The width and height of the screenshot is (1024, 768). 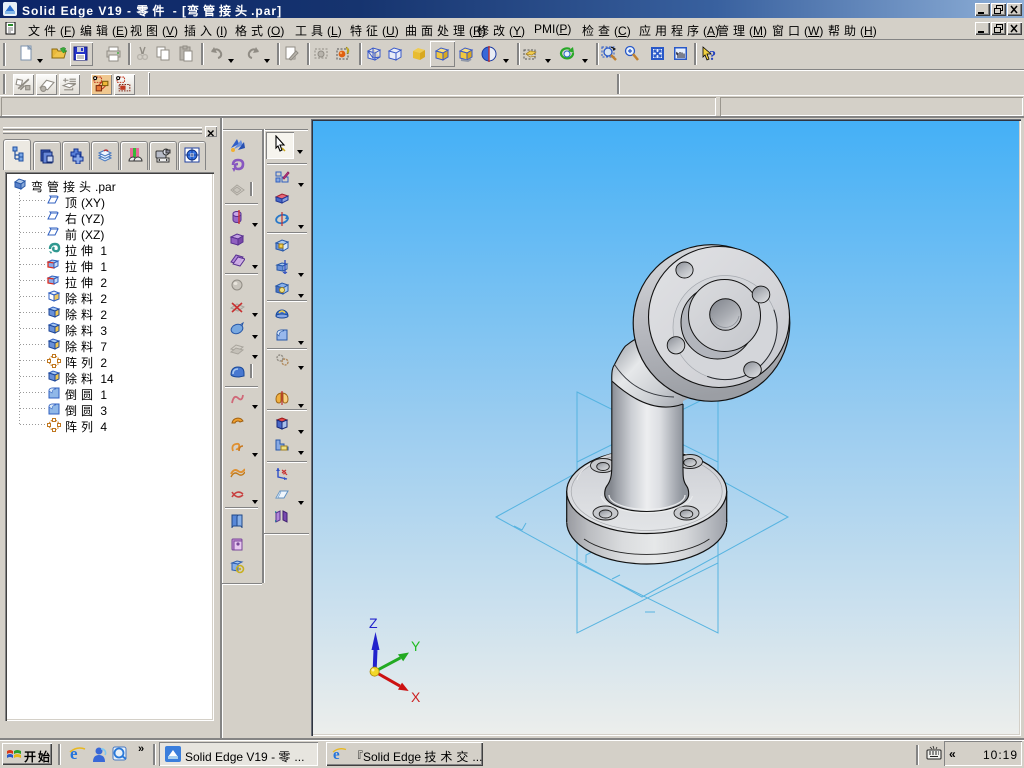 What do you see at coordinates (373, 623) in the screenshot?
I see `svg-text: Z` at bounding box center [373, 623].